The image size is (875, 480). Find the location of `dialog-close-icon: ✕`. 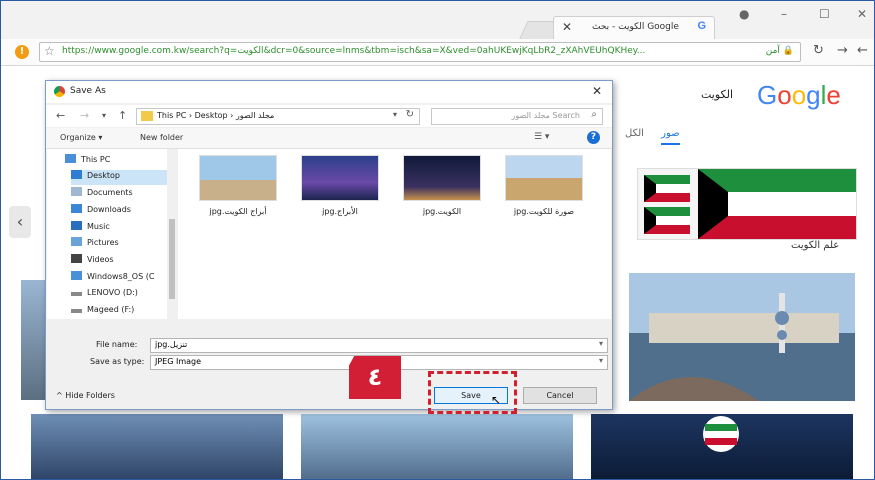

dialog-close-icon: ✕ is located at coordinates (597, 91).